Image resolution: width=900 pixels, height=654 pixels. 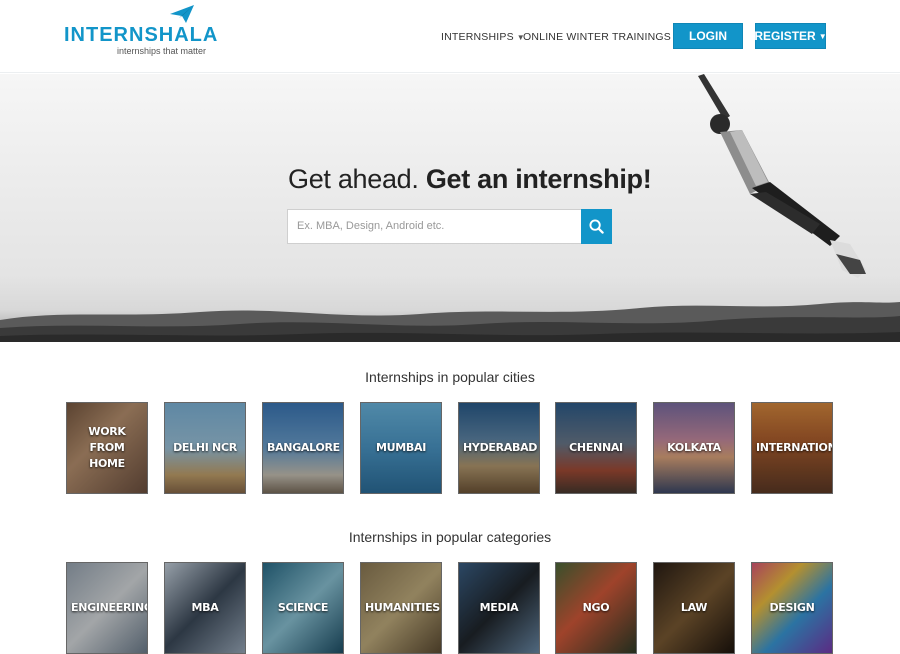 What do you see at coordinates (477, 37) in the screenshot?
I see `nav-internships-label: INTERNSHIPS` at bounding box center [477, 37].